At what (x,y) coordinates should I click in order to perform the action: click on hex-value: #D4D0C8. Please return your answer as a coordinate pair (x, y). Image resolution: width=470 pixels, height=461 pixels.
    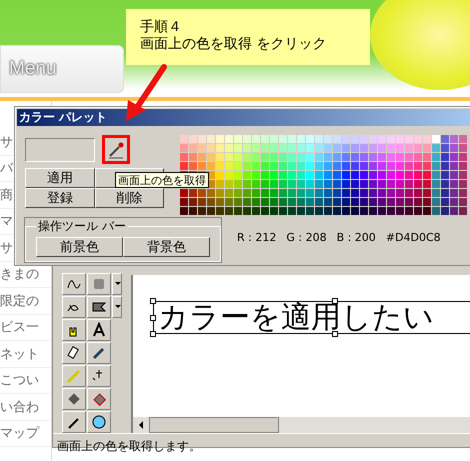
    Looking at the image, I should click on (413, 237).